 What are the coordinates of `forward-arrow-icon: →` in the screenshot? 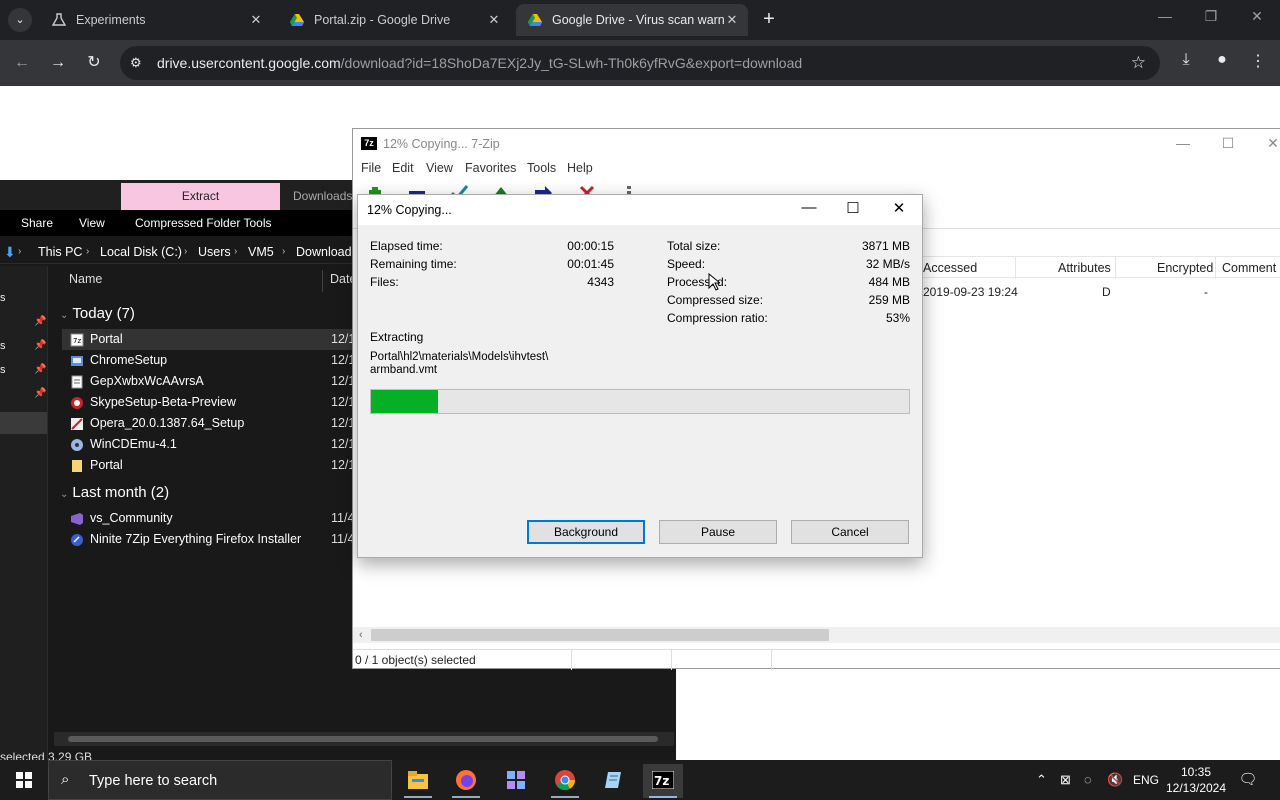 It's located at (58, 63).